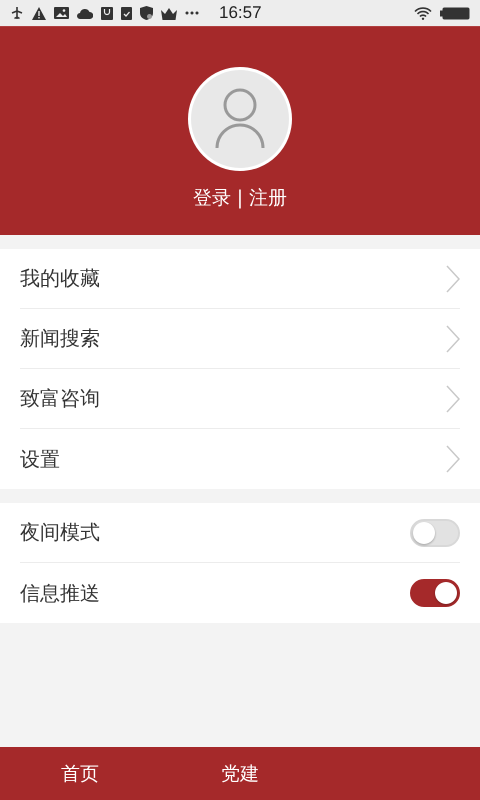 This screenshot has height=800, width=480. I want to click on menu-item: 新闻搜索, so click(60, 338).